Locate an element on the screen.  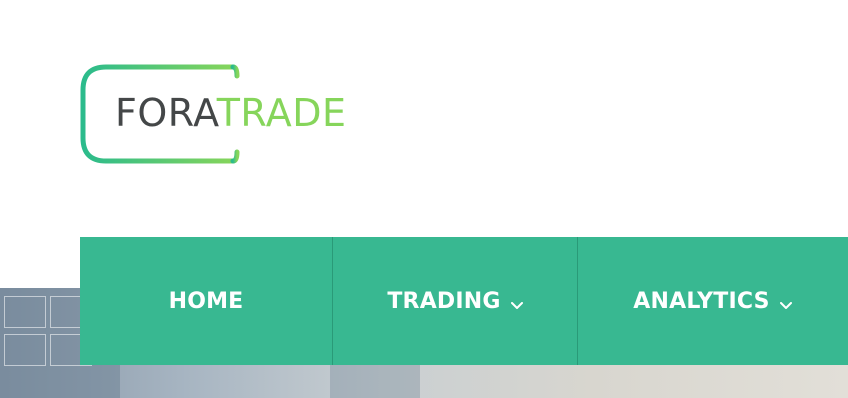
nav-item-home: HOME is located at coordinates (206, 301).